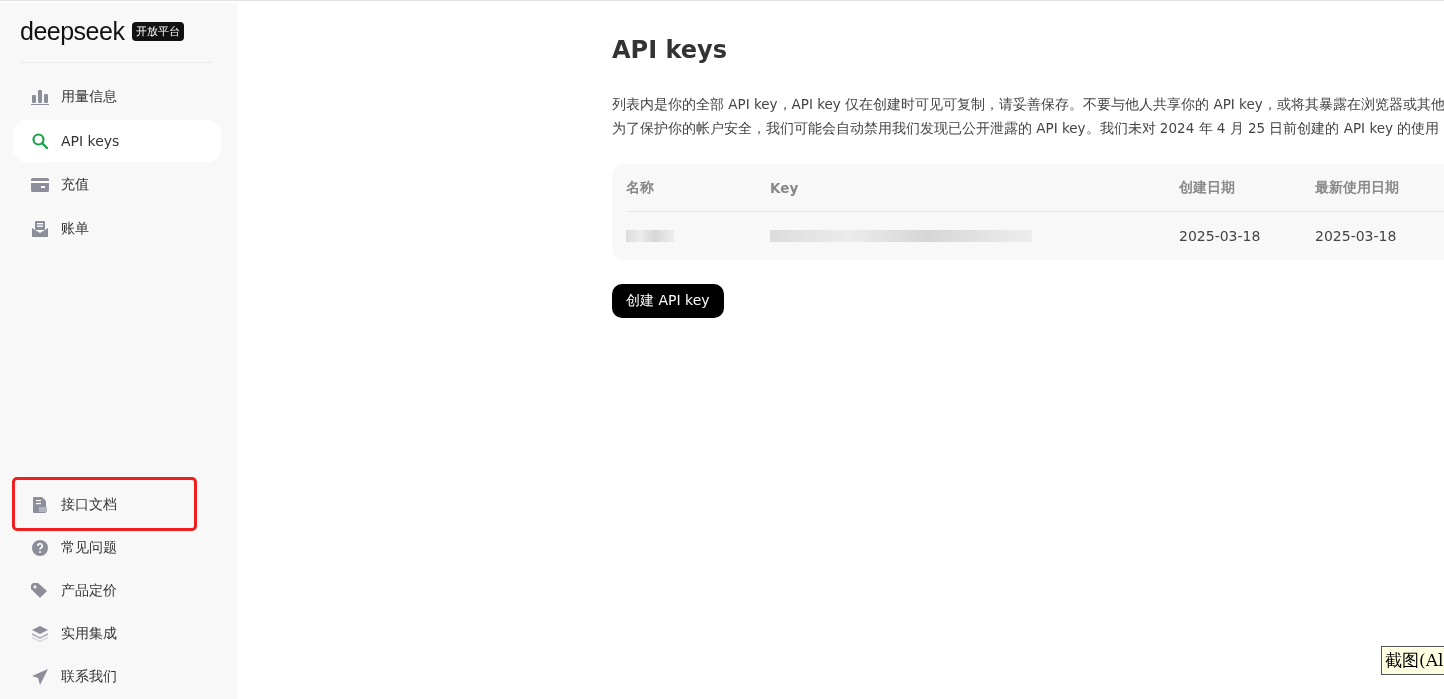 This screenshot has width=1444, height=699. What do you see at coordinates (117, 141) in the screenshot?
I see `sidebar-item: API keys` at bounding box center [117, 141].